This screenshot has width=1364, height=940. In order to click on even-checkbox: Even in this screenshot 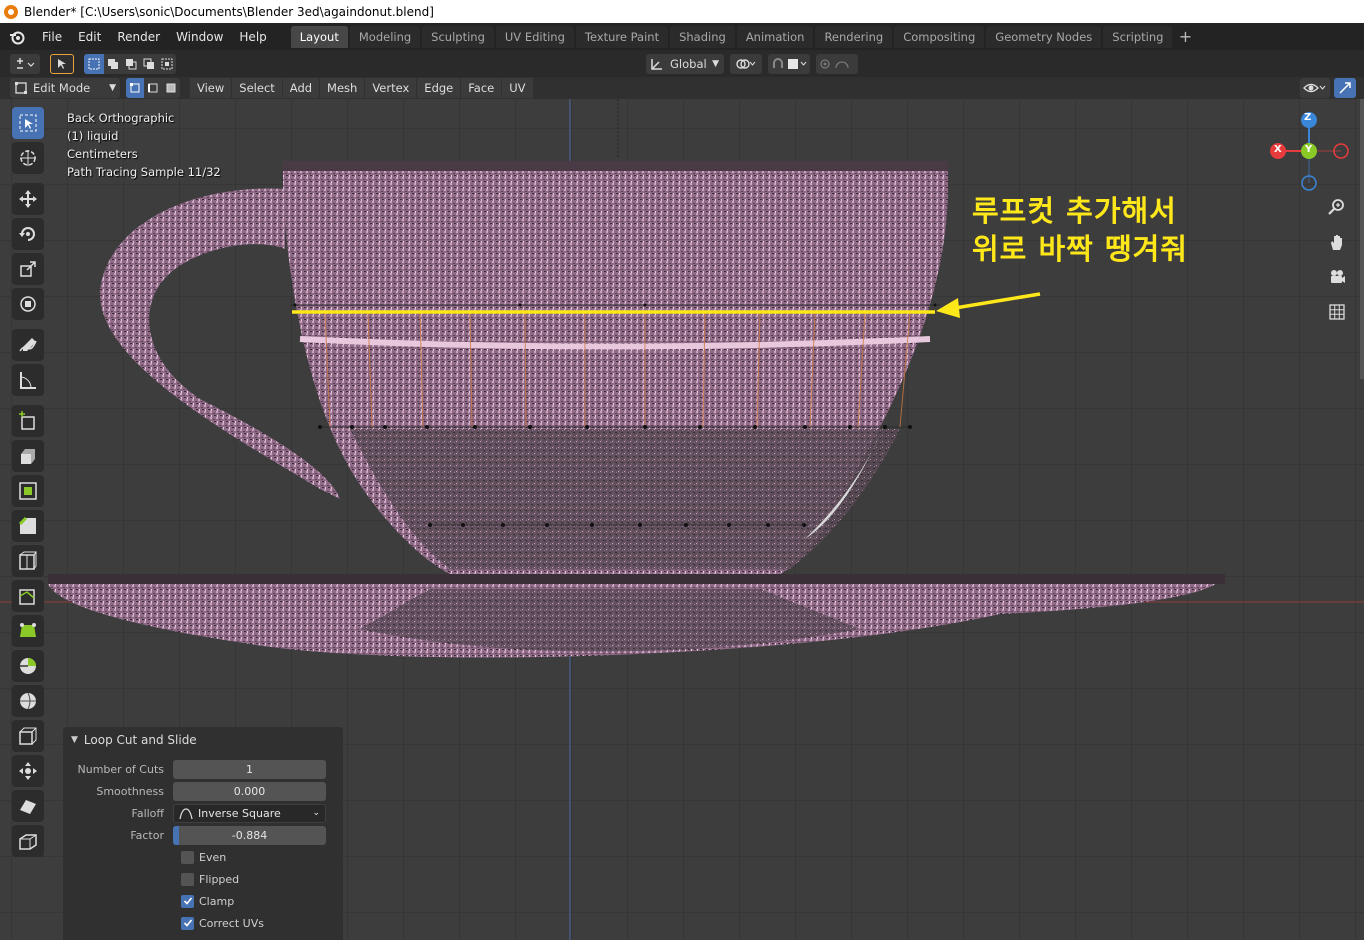, I will do `click(204, 857)`.